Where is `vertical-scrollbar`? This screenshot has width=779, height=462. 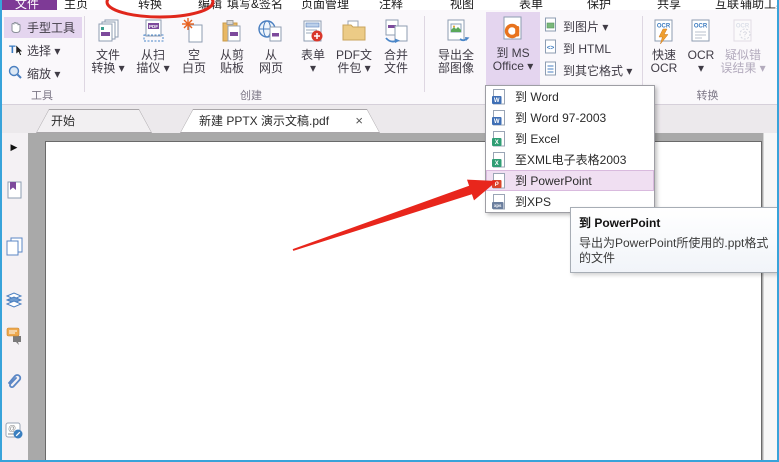
vertical-scrollbar is located at coordinates (770, 297).